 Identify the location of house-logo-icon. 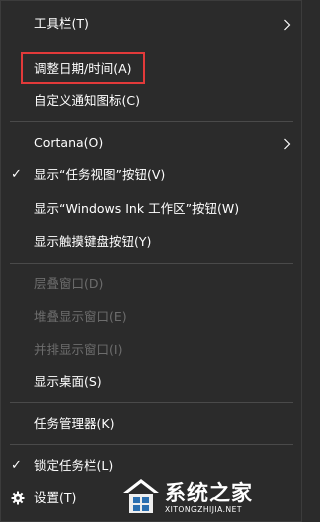
(141, 496).